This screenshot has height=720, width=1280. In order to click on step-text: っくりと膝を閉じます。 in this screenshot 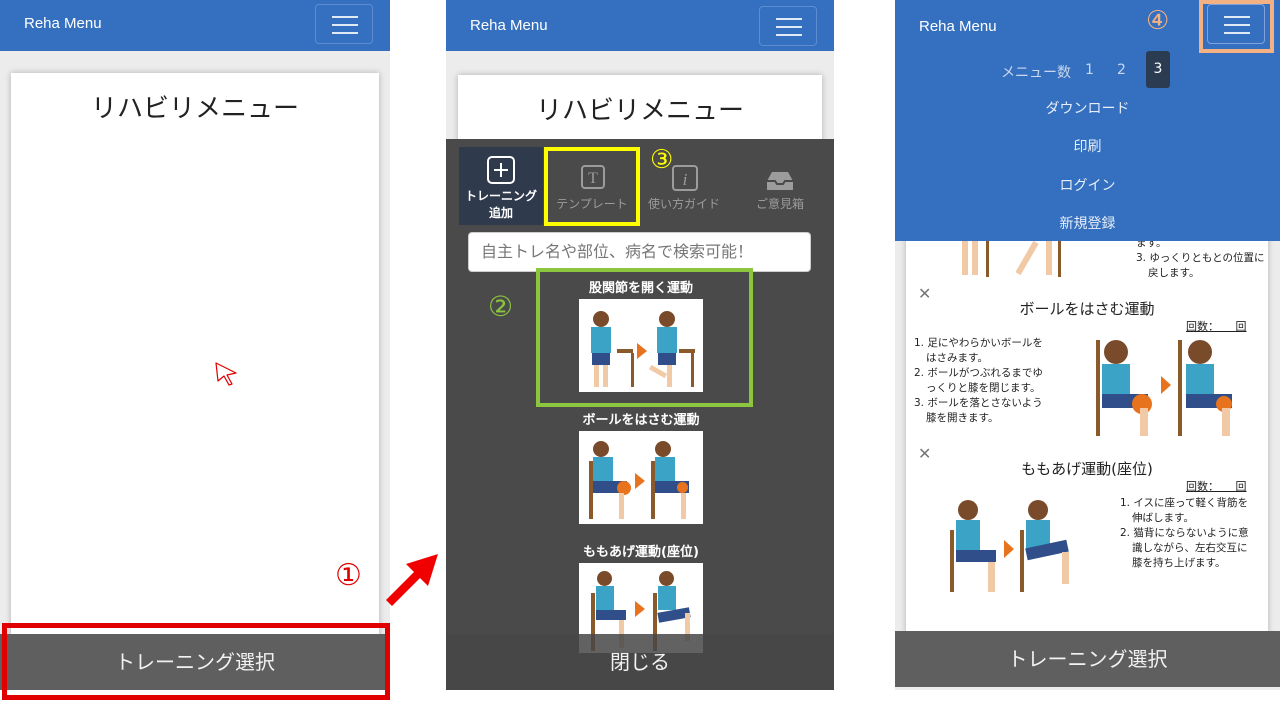, I will do `click(983, 388)`.